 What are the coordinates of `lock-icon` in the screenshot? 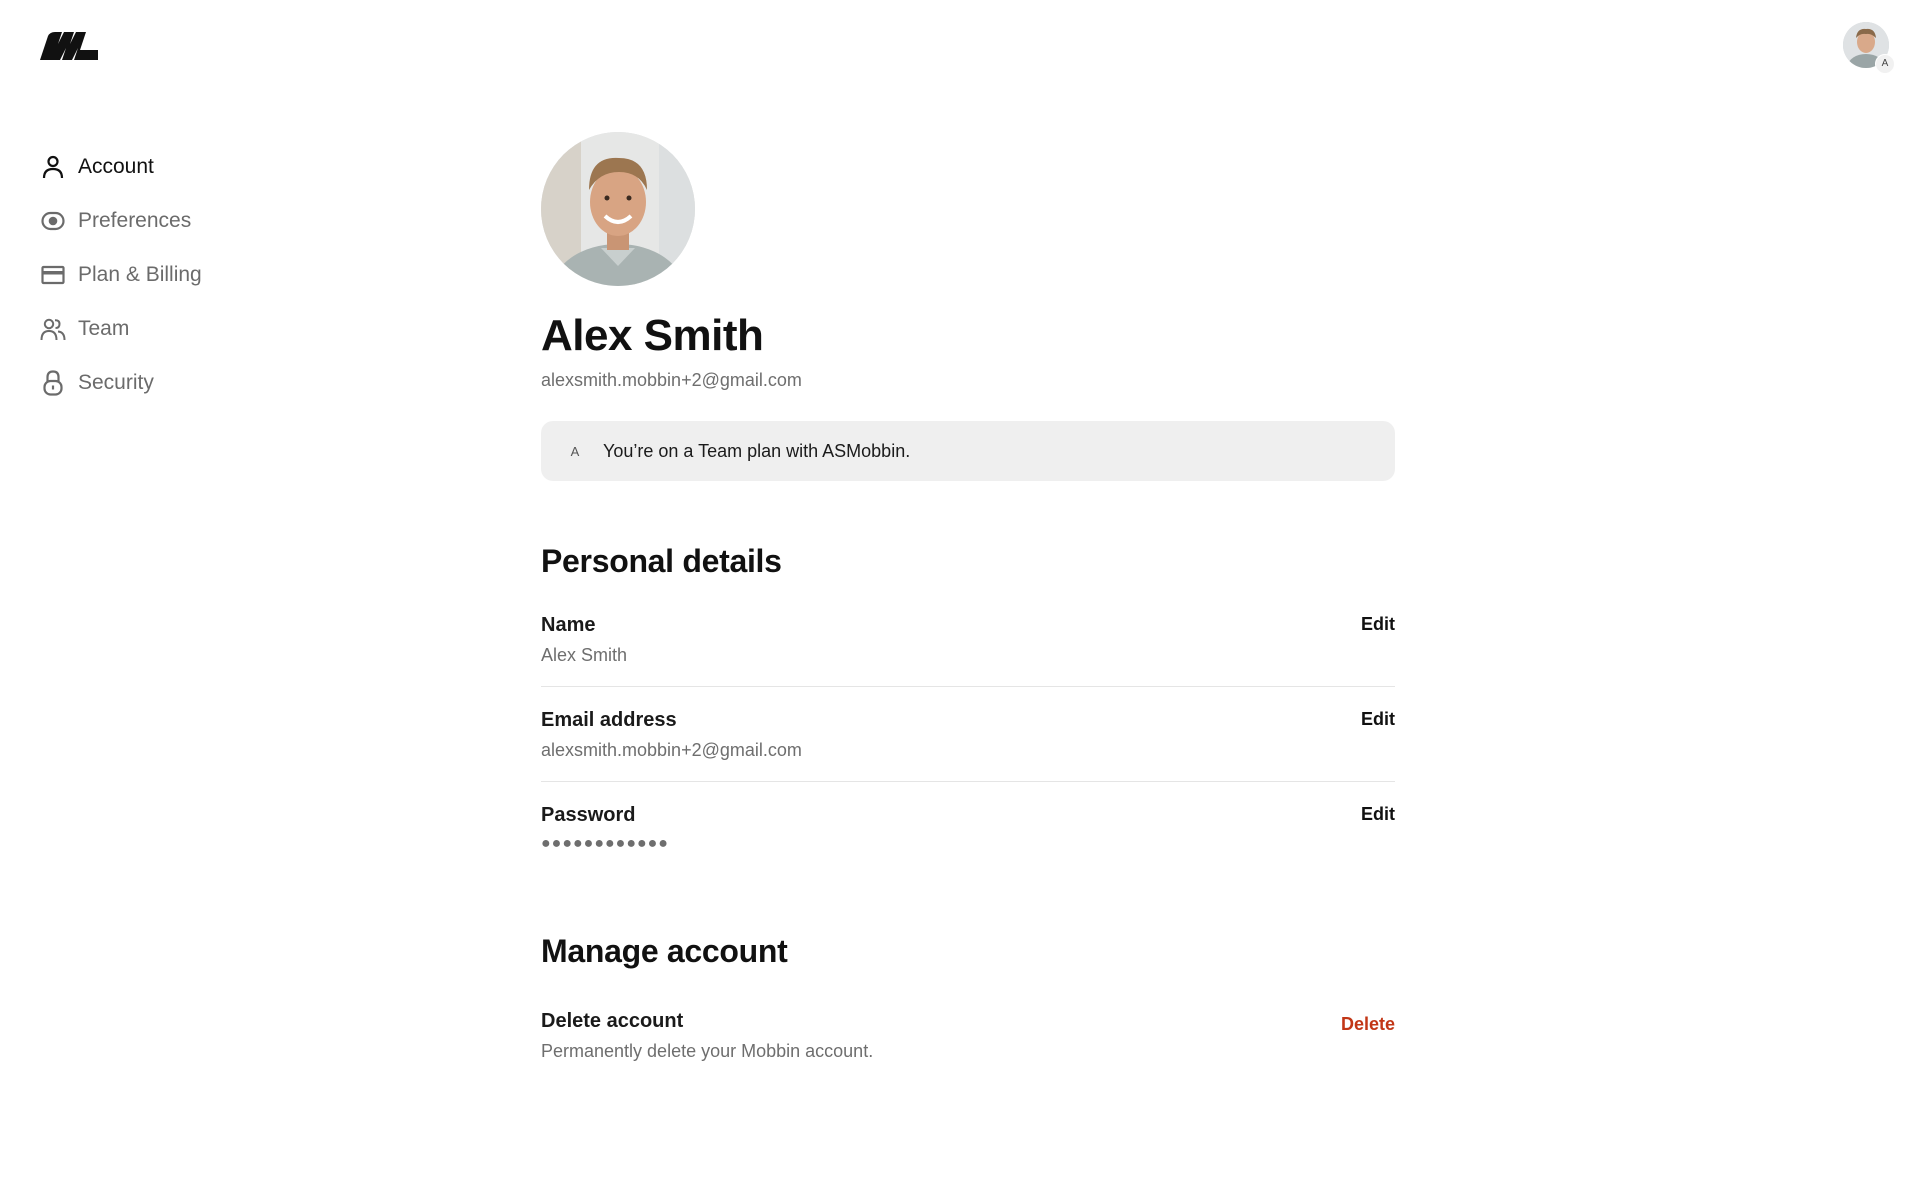 It's located at (53, 383).